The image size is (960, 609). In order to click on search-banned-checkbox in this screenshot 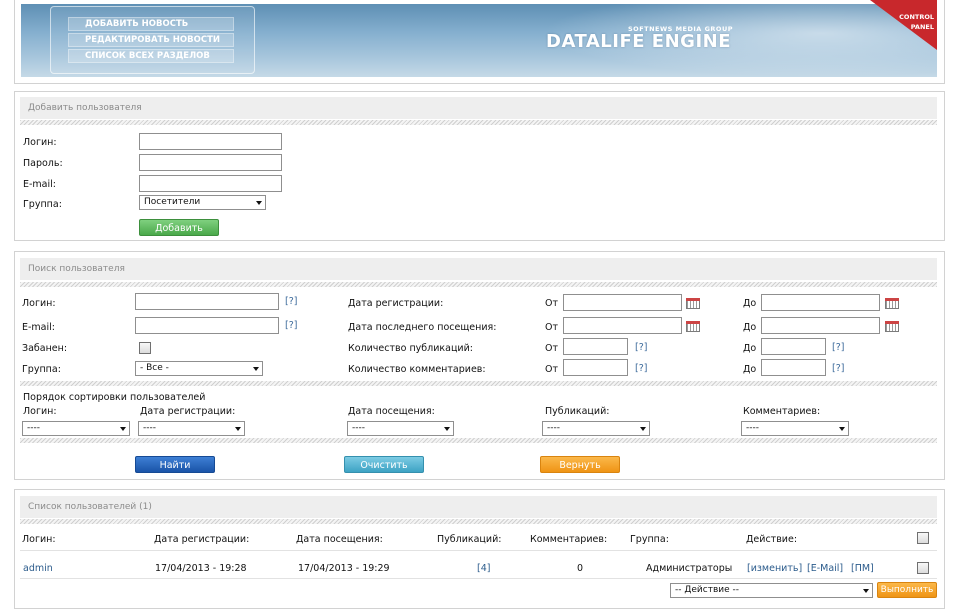, I will do `click(145, 348)`.